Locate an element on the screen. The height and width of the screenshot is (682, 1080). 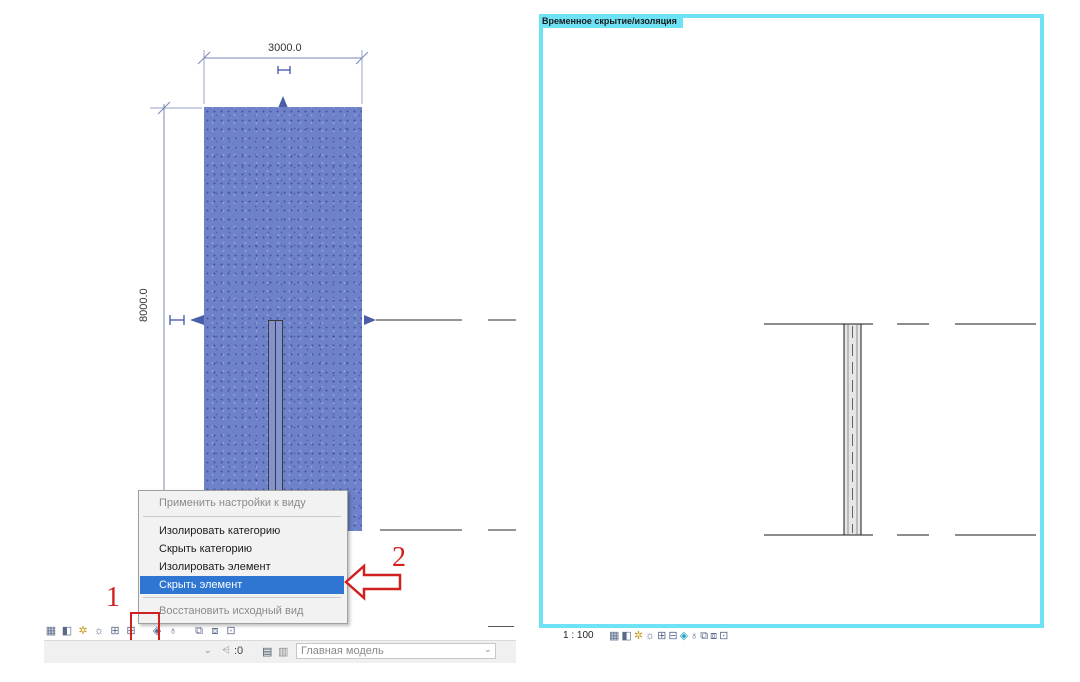
section-arrow-left is located at coordinates (197, 320).